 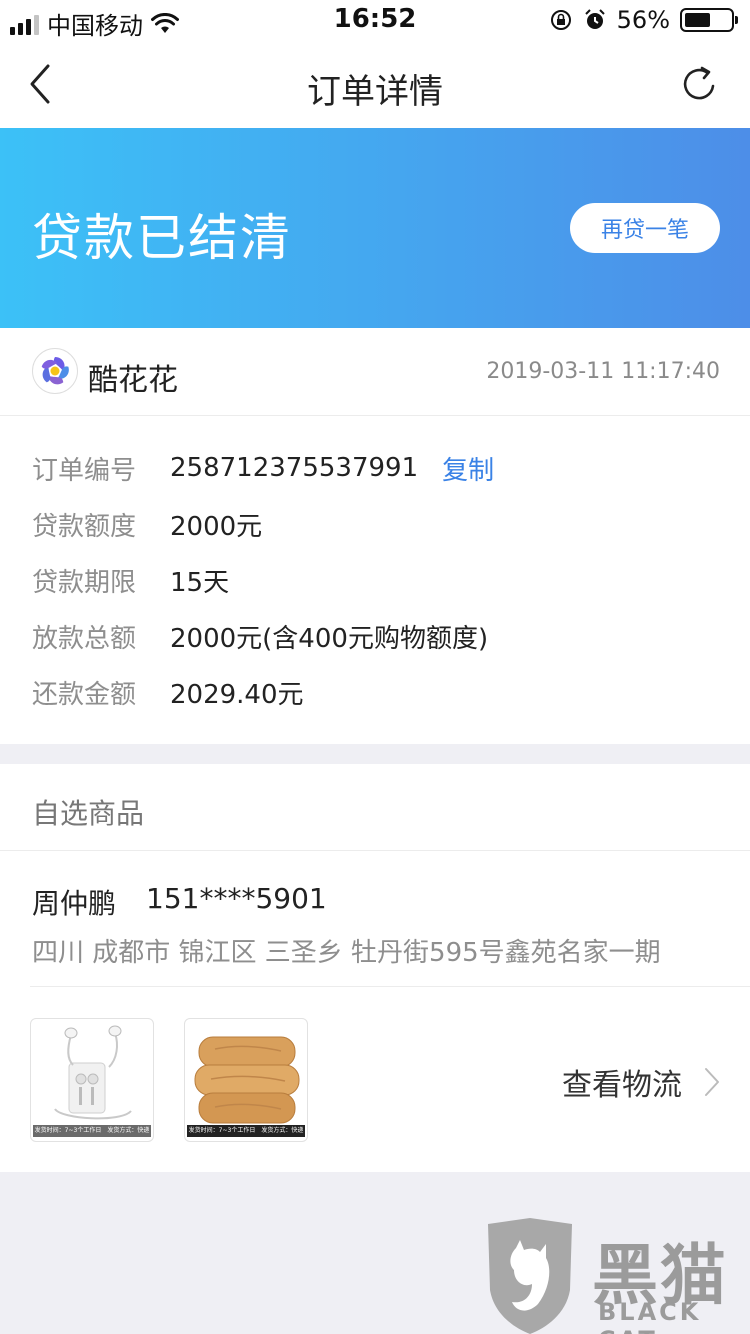 I want to click on order-number-value: 258712375537991, so click(x=294, y=468).